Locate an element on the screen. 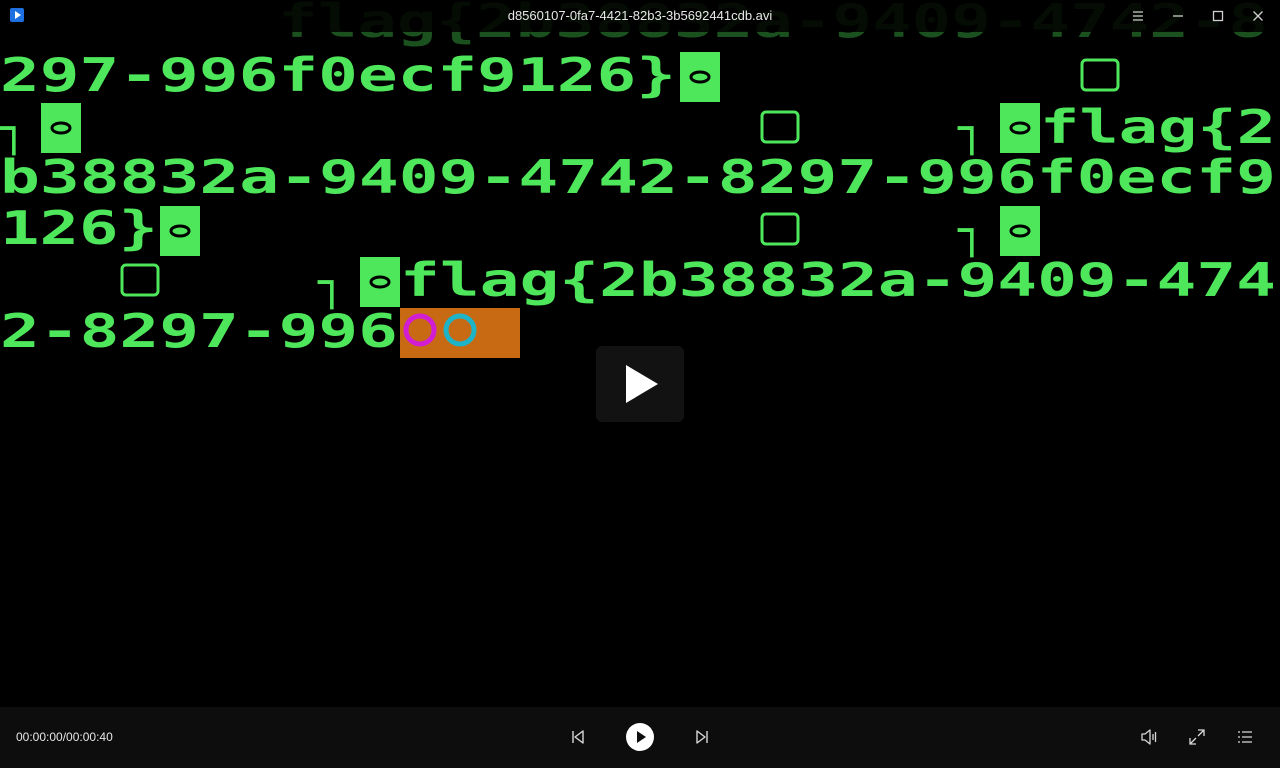 The width and height of the screenshot is (1280, 768). video-text-line-4: 126} is located at coordinates (79, 228).